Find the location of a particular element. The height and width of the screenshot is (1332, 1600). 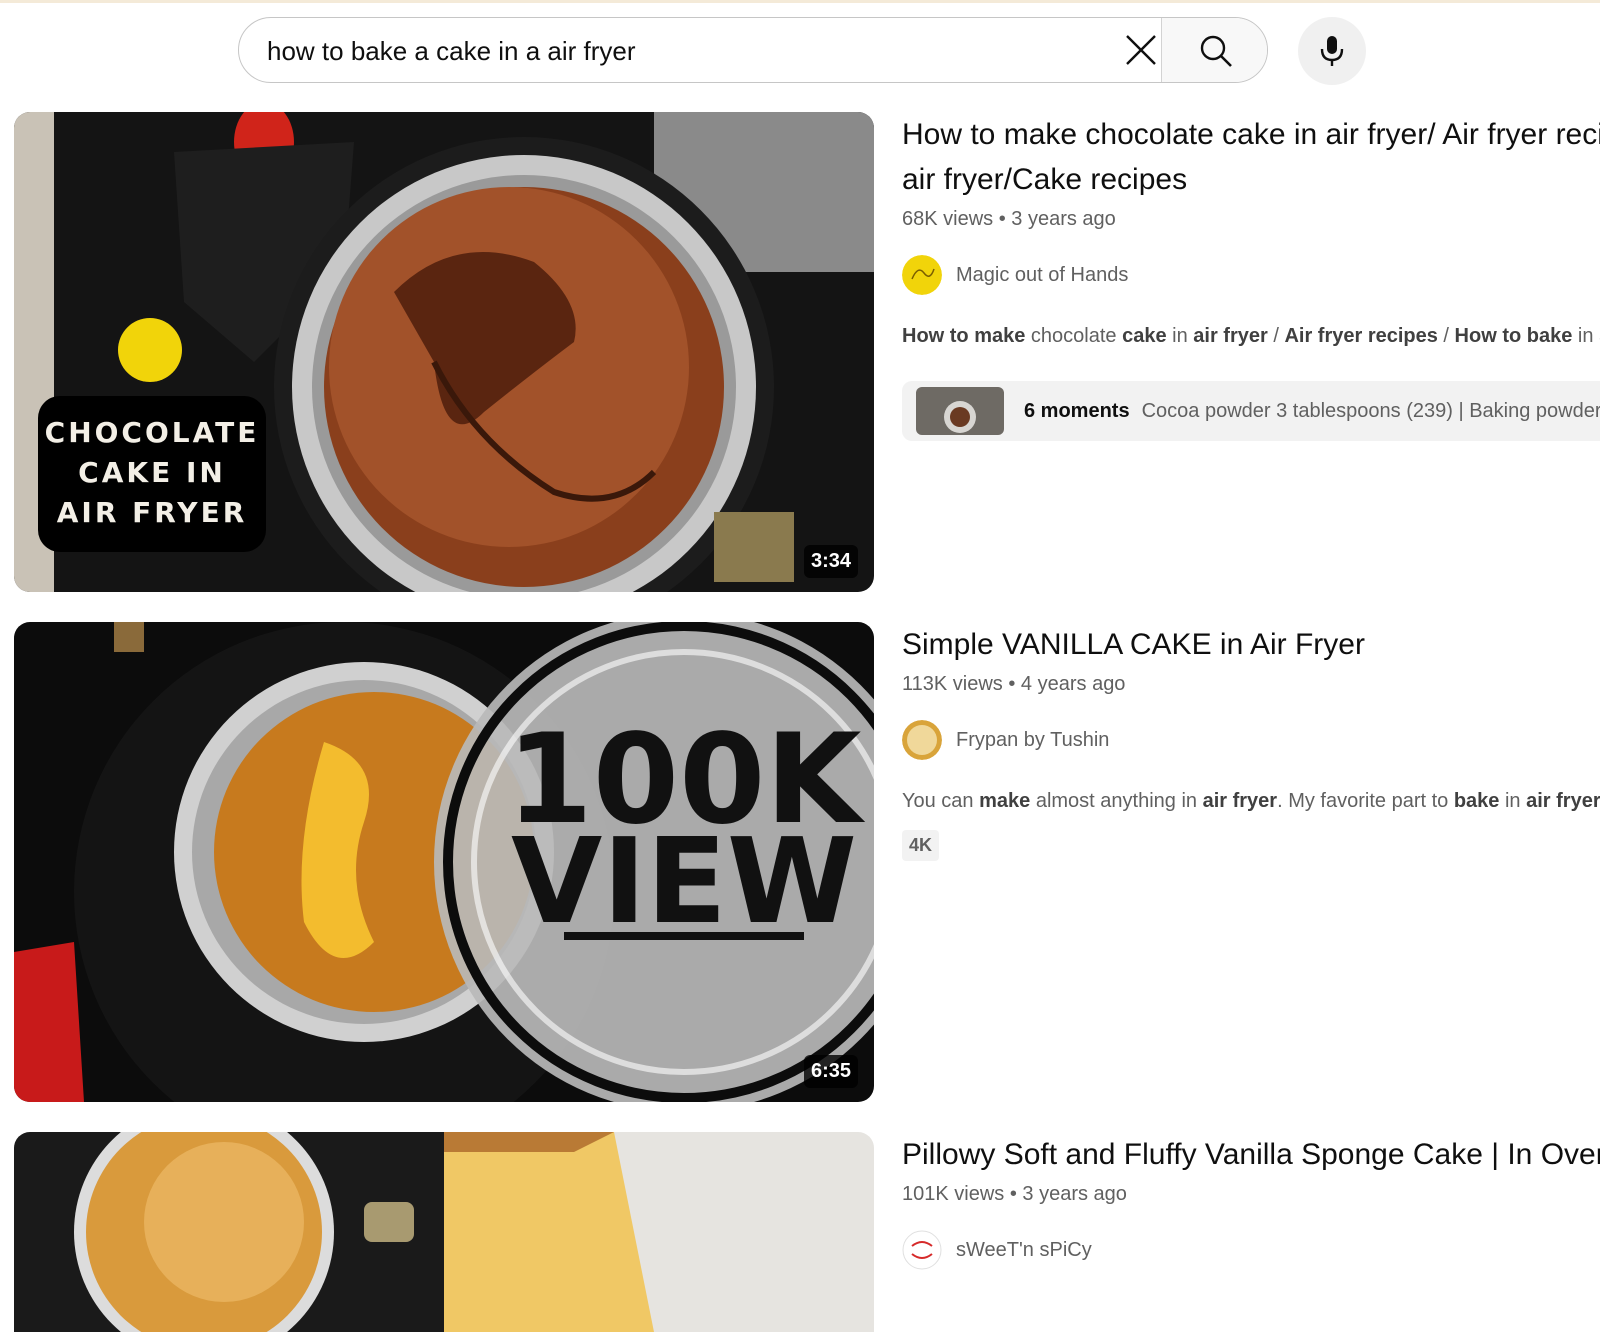

thumbnail-image-sponge-cake is located at coordinates (444, 1232).